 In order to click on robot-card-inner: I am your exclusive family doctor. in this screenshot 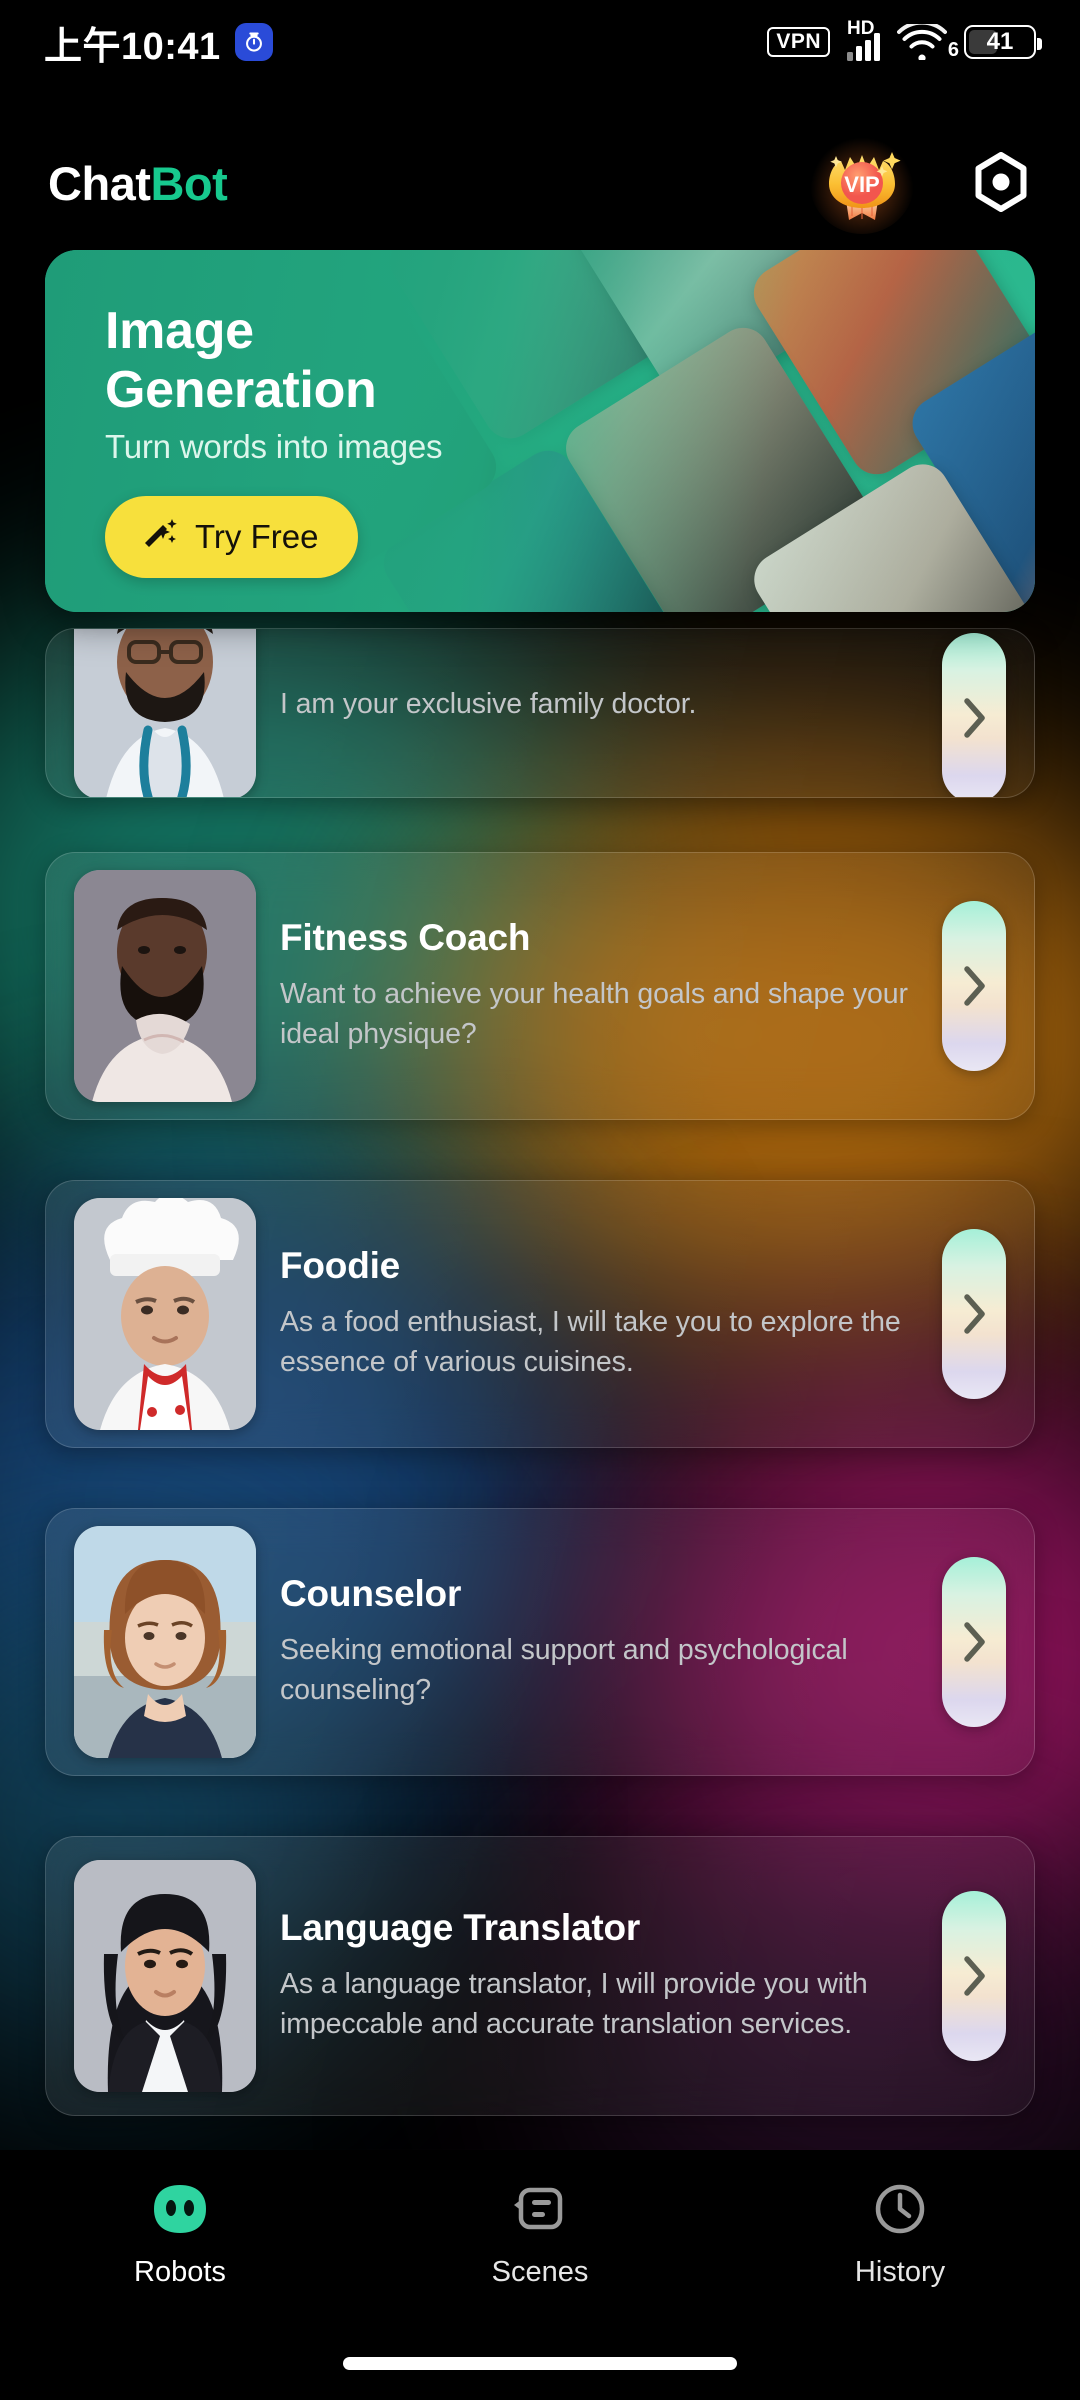, I will do `click(540, 713)`.